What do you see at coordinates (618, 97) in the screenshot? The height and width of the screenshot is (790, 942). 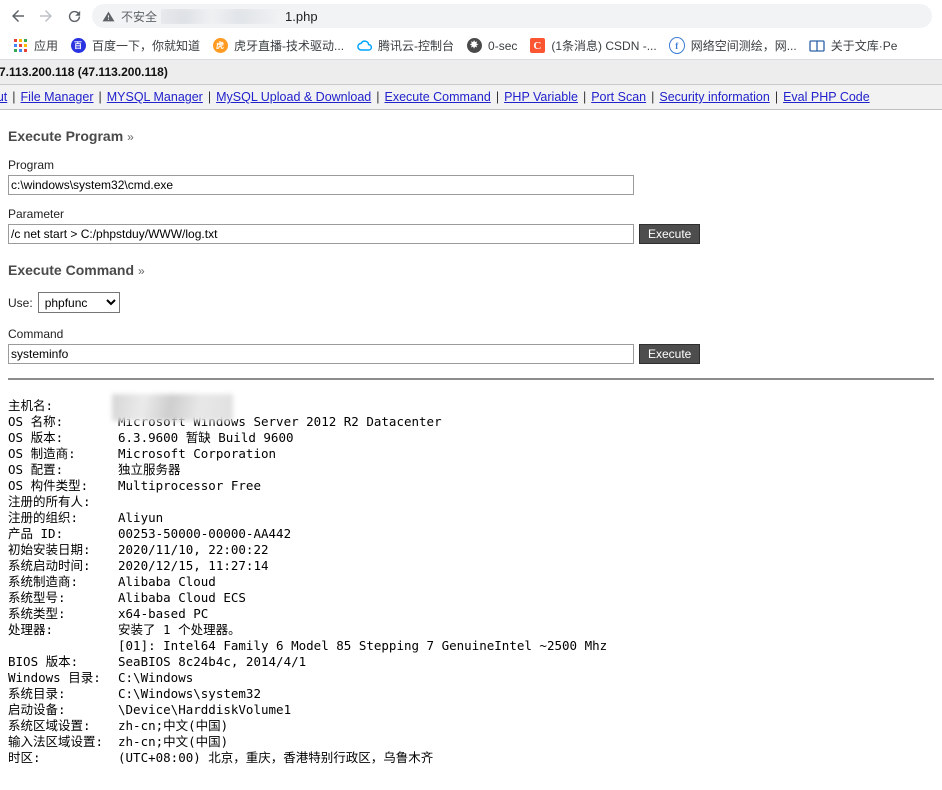 I see `nav-link-port-scan: Port Scan` at bounding box center [618, 97].